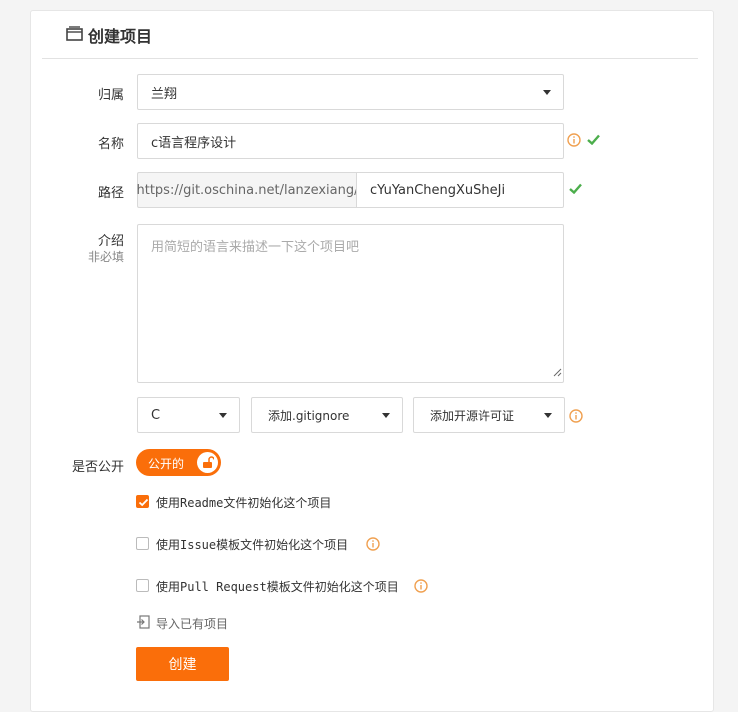 This screenshot has height=712, width=738. Describe the element at coordinates (164, 94) in the screenshot. I see `owner-value: 兰翔` at that location.